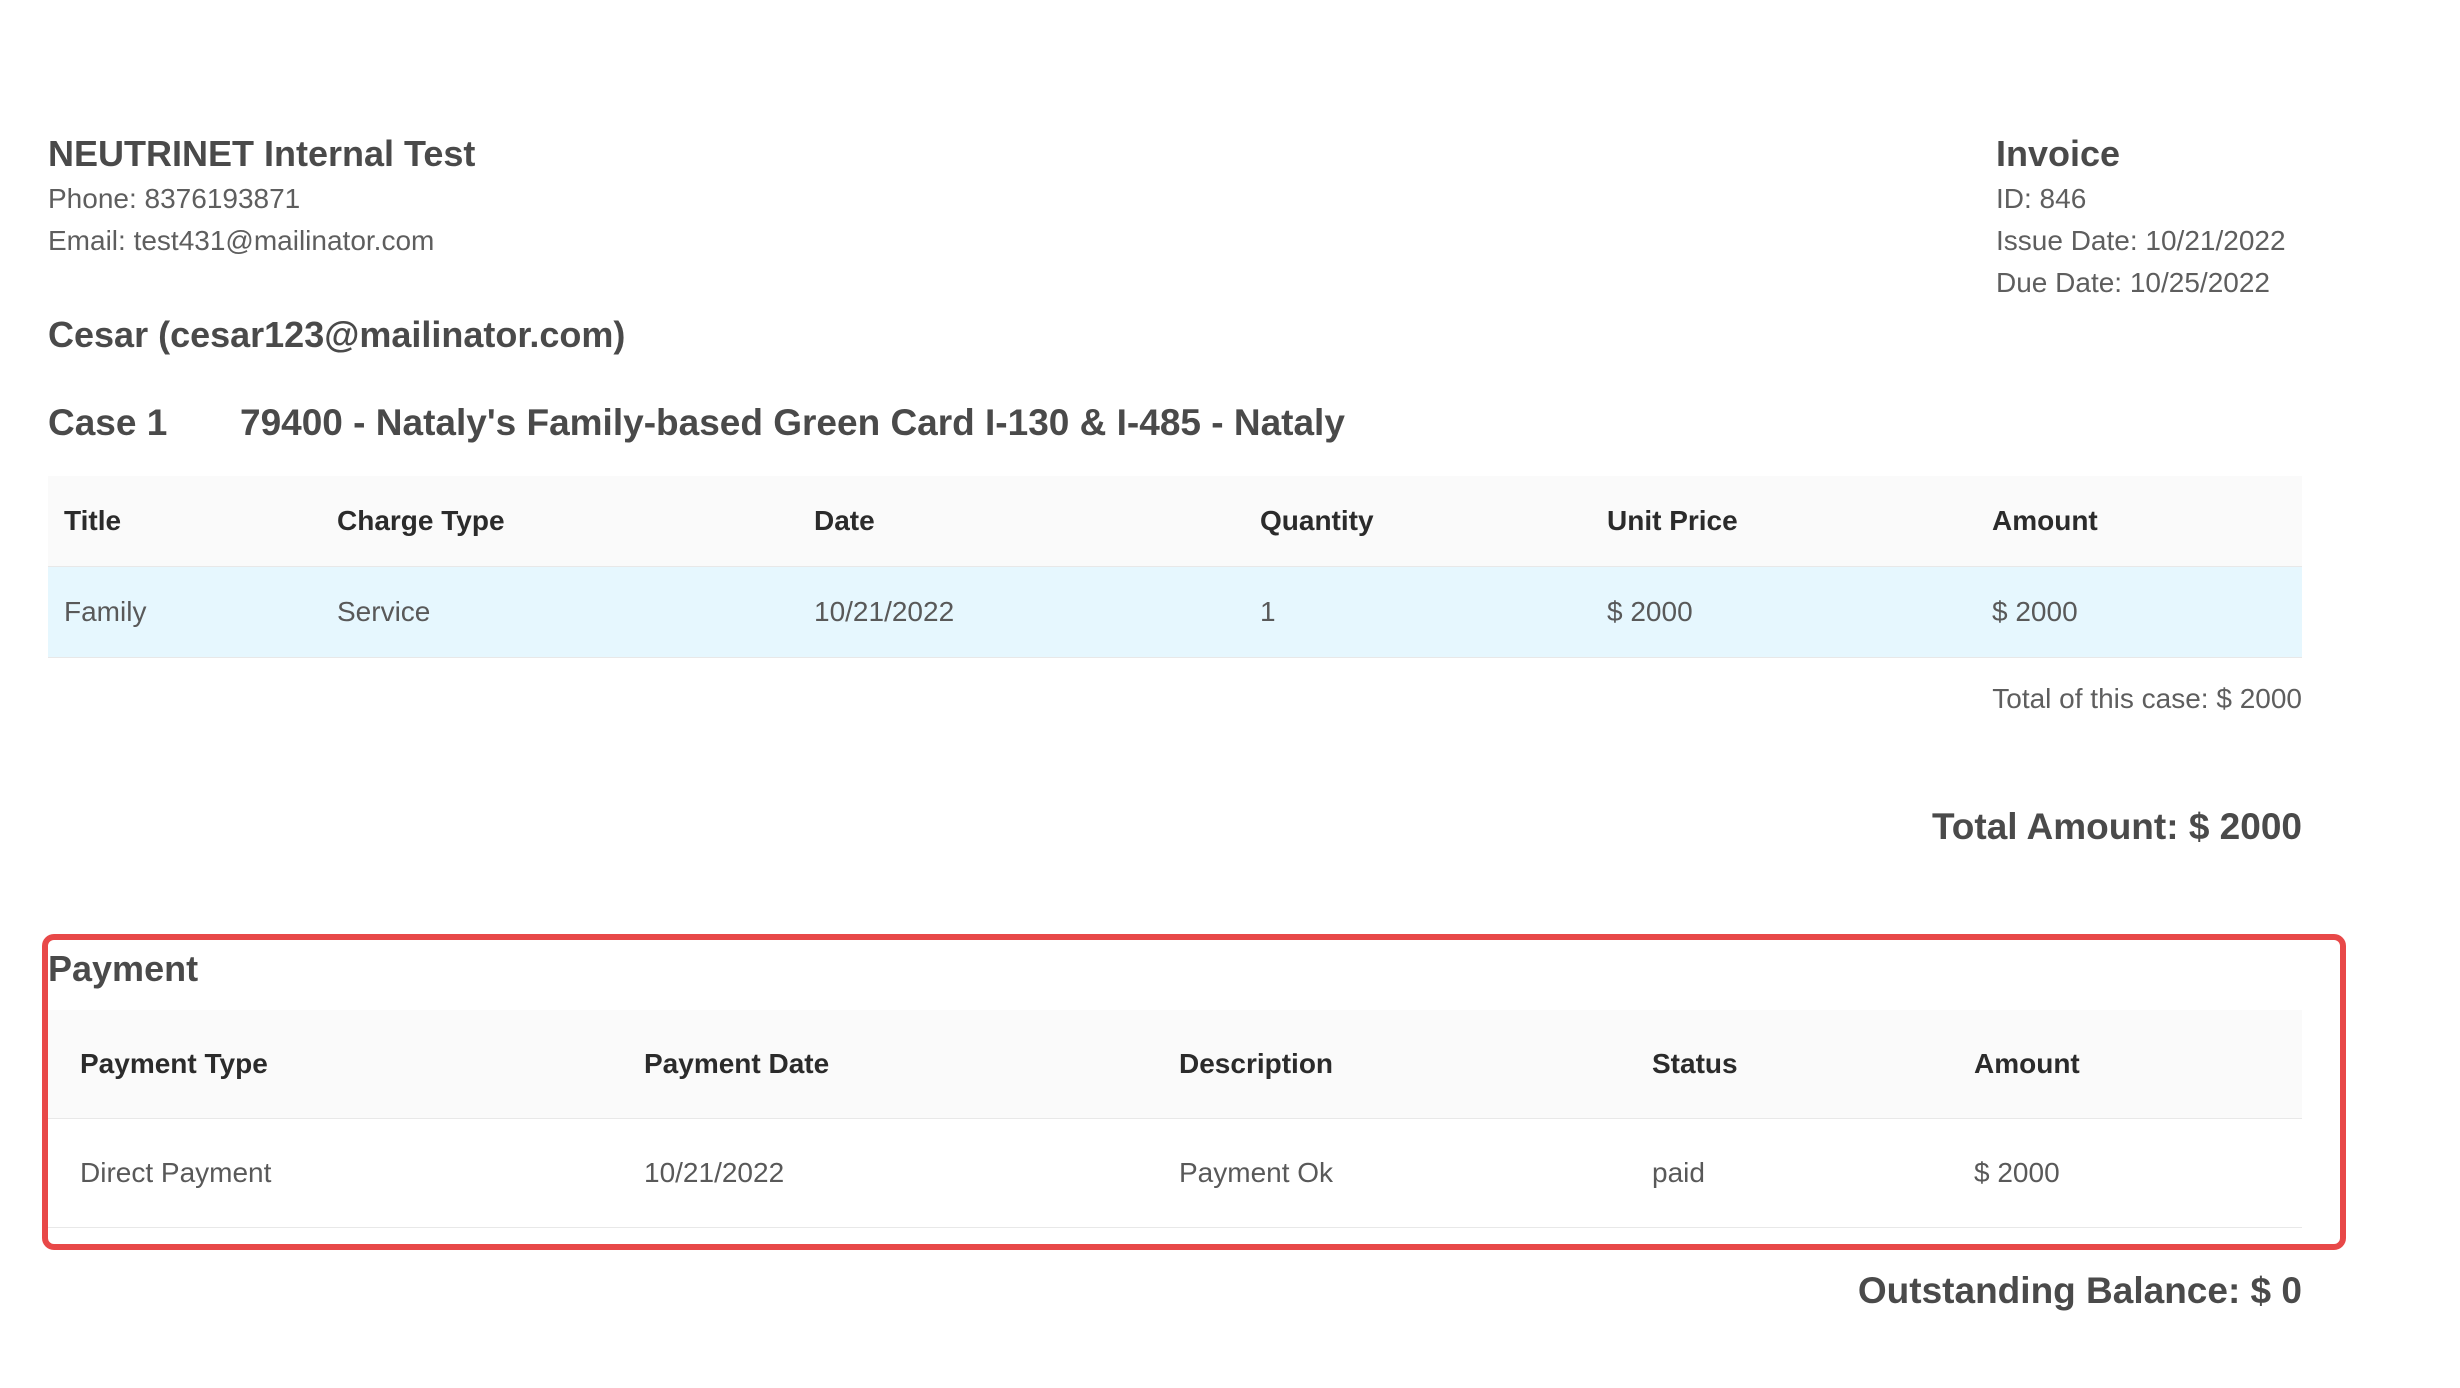  What do you see at coordinates (337, 334) in the screenshot?
I see `client-name: Cesar (cesar123@mailinator.com)` at bounding box center [337, 334].